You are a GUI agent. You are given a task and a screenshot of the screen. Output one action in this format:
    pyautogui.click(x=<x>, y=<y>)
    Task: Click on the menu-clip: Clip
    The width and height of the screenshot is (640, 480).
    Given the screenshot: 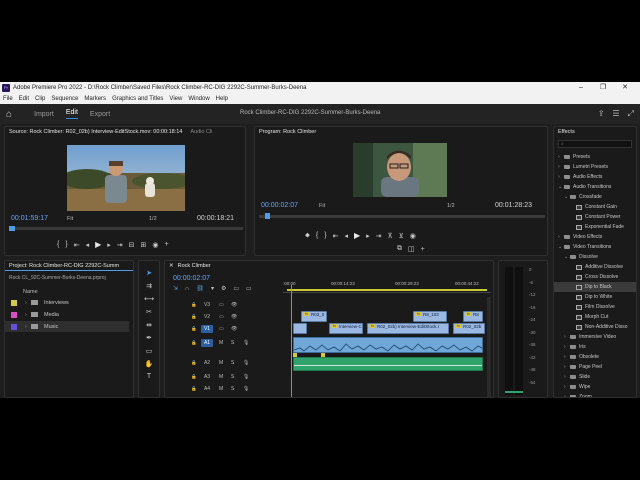 What is the action you would take?
    pyautogui.click(x=40, y=99)
    